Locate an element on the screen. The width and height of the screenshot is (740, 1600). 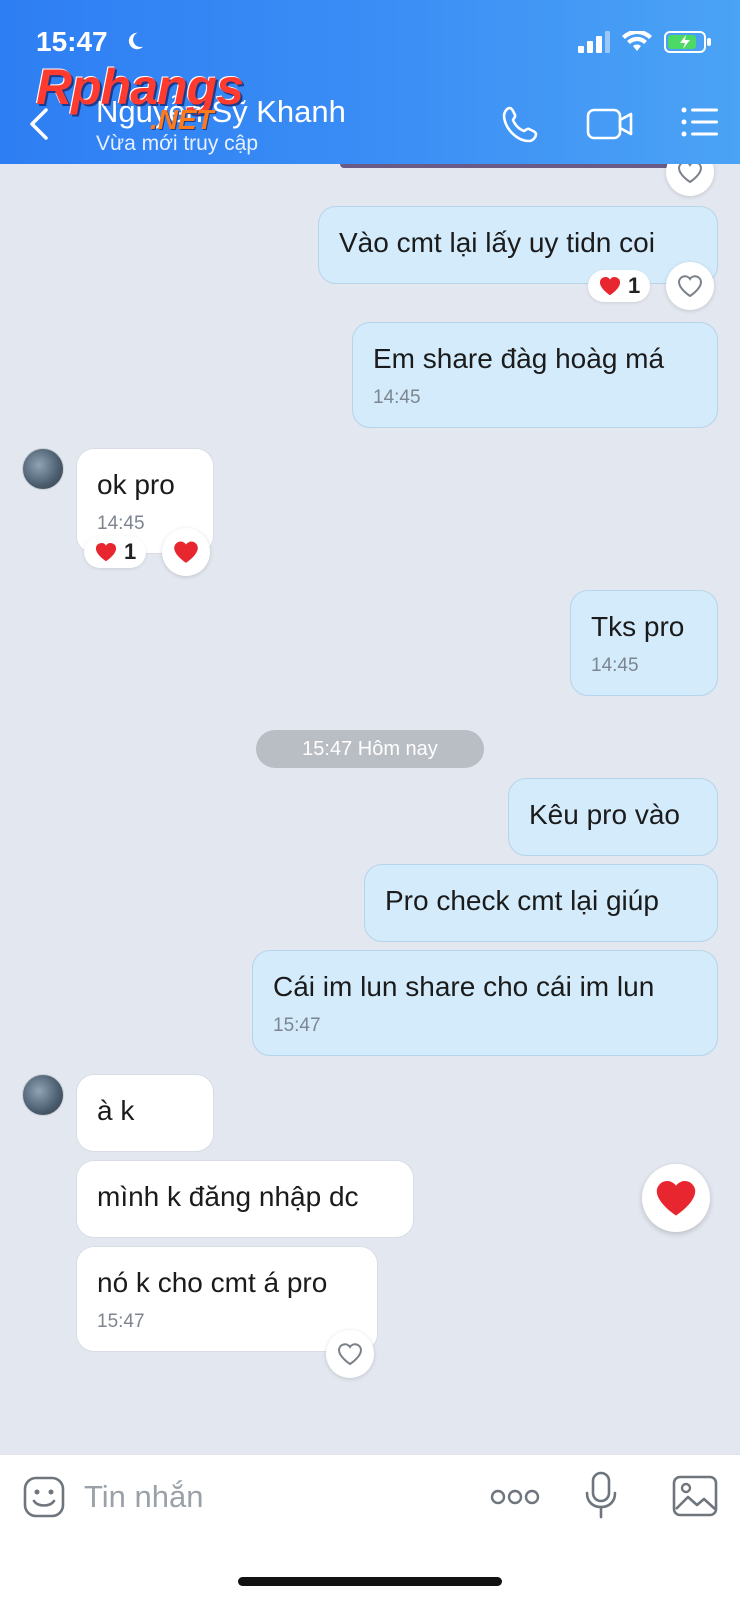
message-input-bar: Tin nhắn is located at coordinates (370, 1527).